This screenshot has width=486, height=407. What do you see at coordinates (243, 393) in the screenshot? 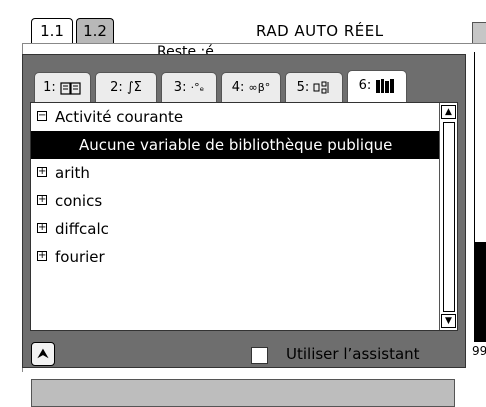
I see `help-bar` at bounding box center [243, 393].